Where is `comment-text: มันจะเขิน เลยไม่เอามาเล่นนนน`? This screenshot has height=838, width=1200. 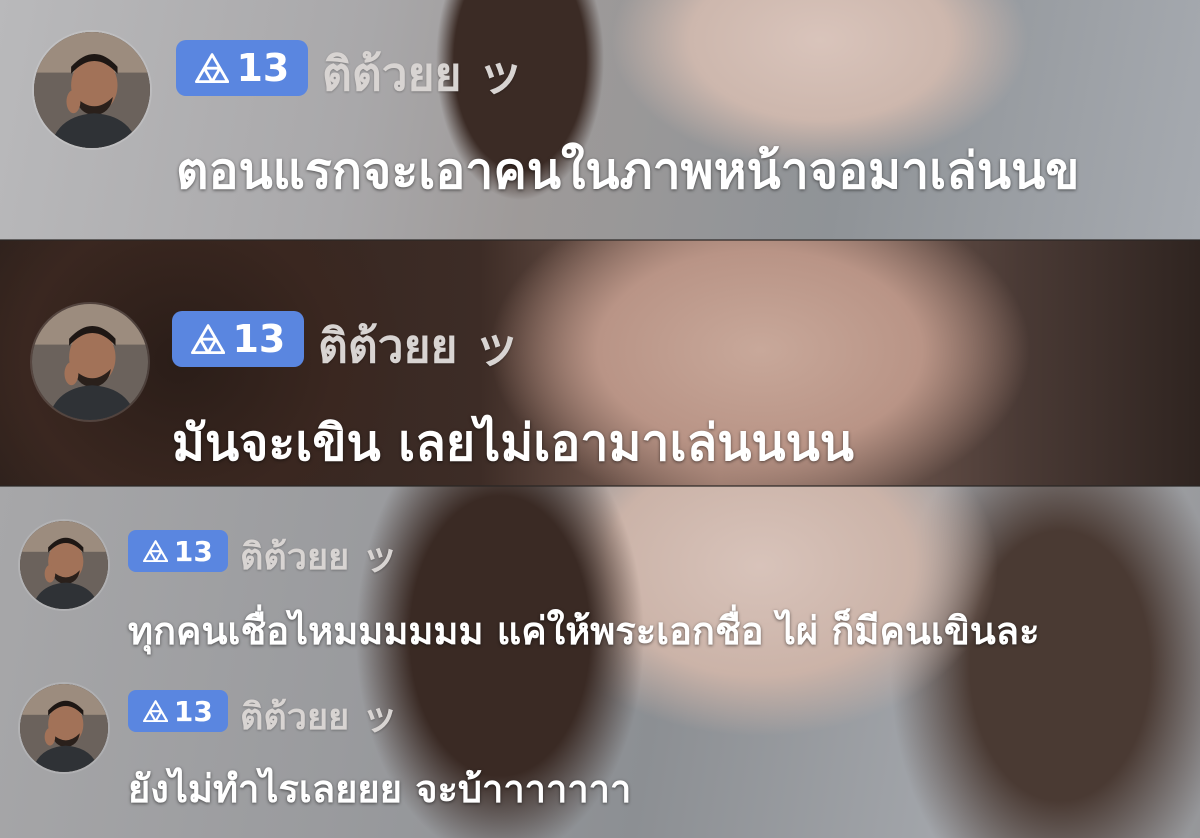 comment-text: มันจะเขิน เลยไม่เอามาเล่นนนน is located at coordinates (513, 443).